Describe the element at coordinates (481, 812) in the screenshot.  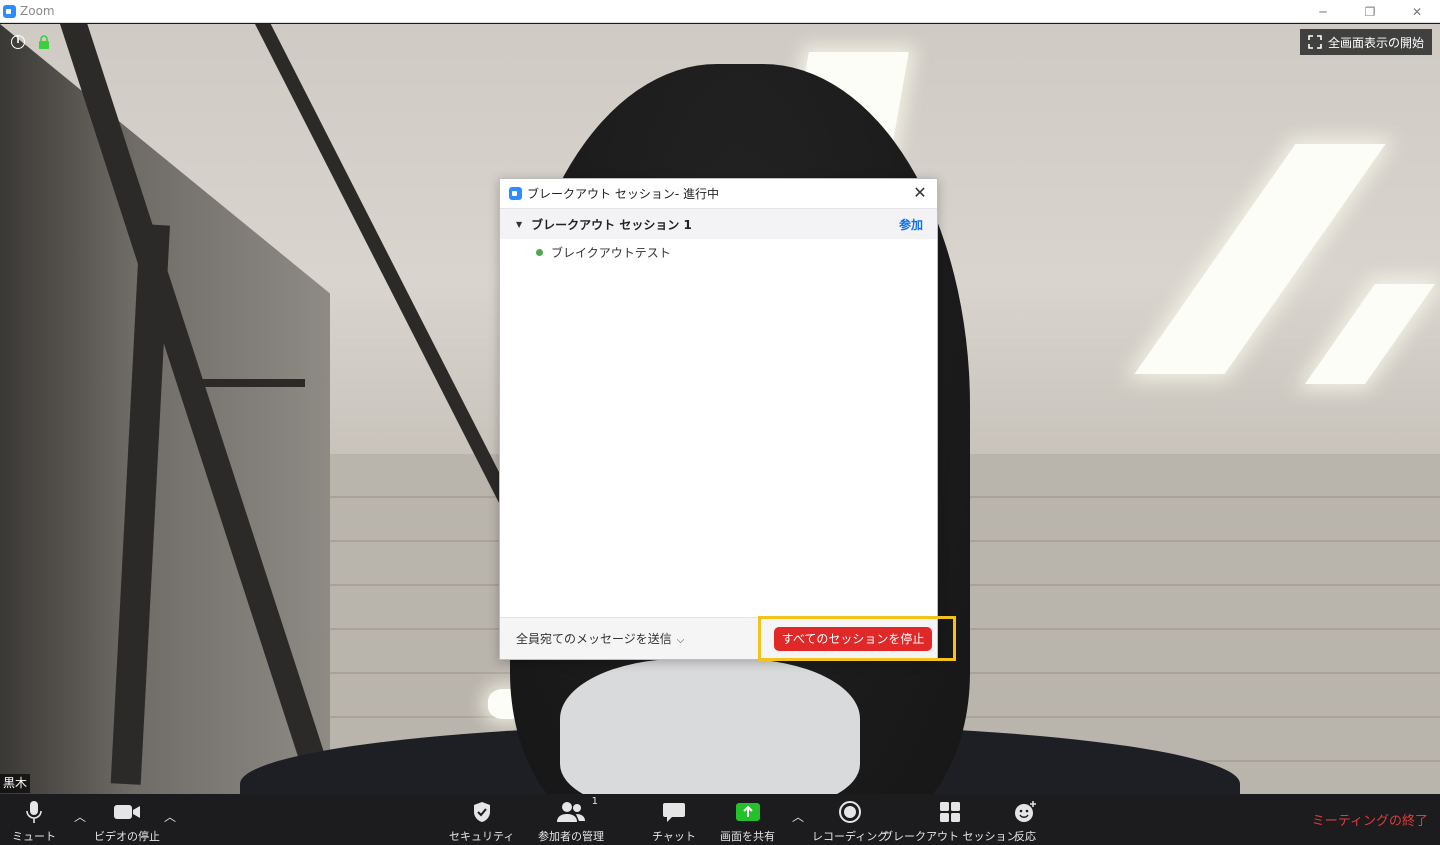
I see `shield-icon` at that location.